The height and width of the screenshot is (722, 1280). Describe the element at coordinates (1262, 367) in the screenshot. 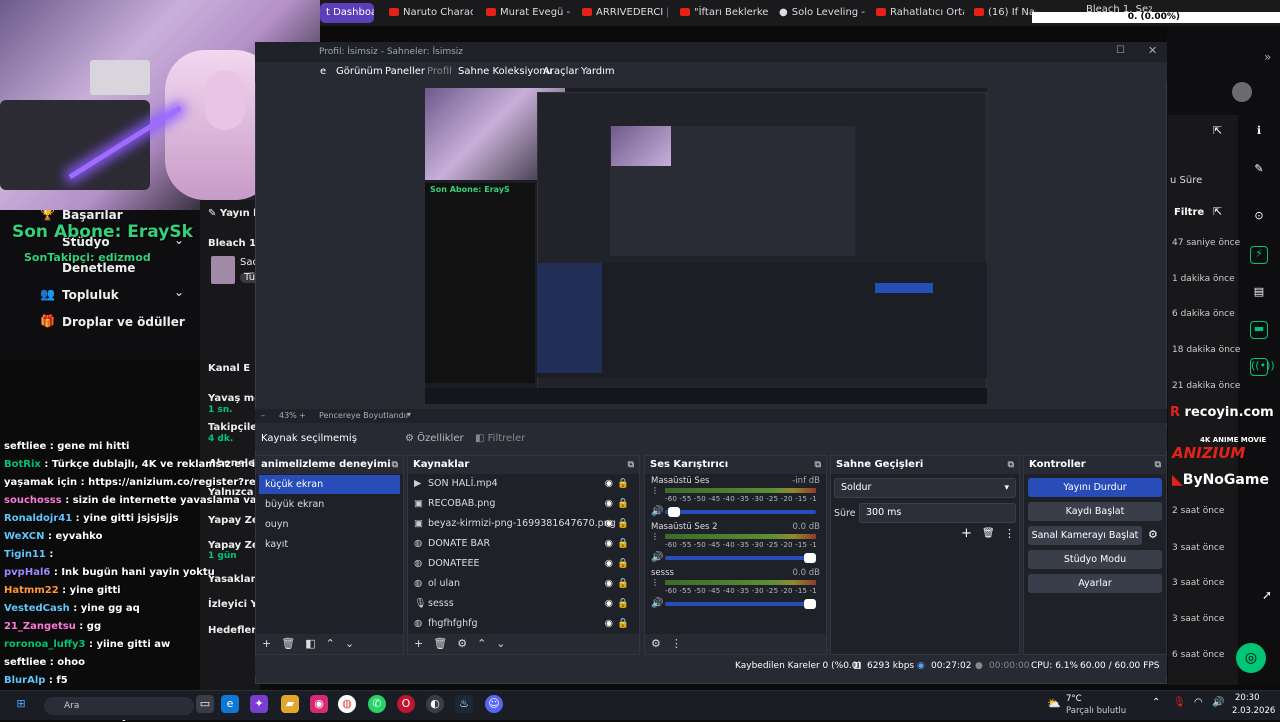

I see `broadcast-icon: ((•))` at that location.